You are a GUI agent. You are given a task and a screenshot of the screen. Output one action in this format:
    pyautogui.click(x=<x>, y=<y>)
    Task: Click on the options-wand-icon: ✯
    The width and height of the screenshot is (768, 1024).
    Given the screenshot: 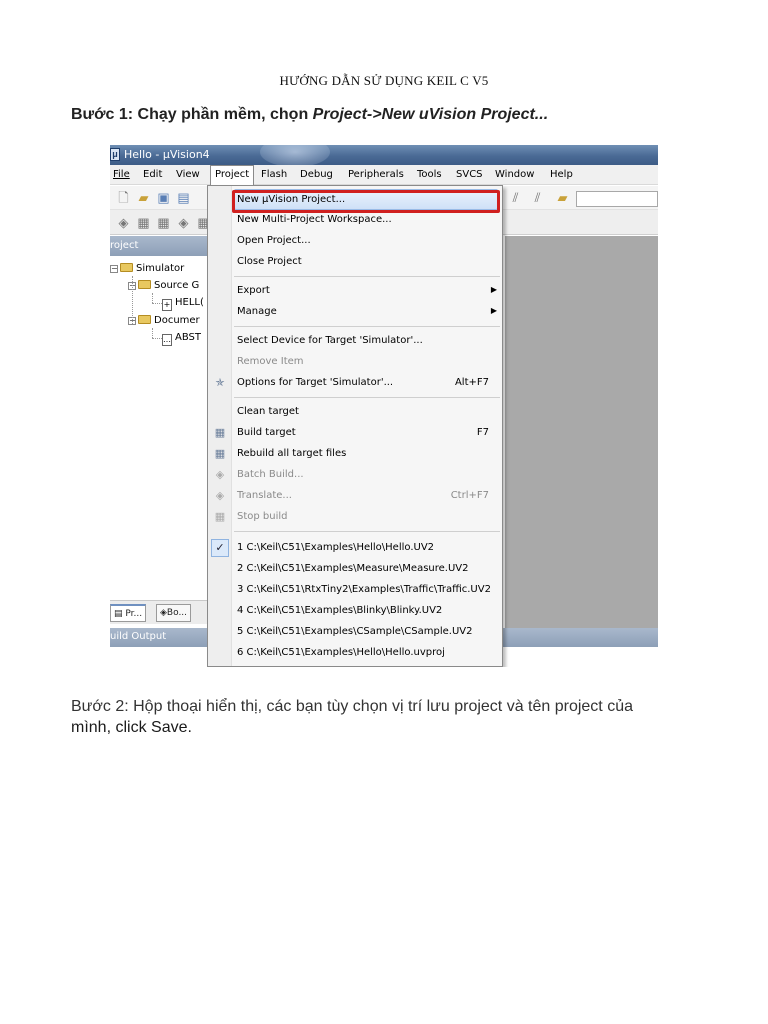 What is the action you would take?
    pyautogui.click(x=220, y=382)
    